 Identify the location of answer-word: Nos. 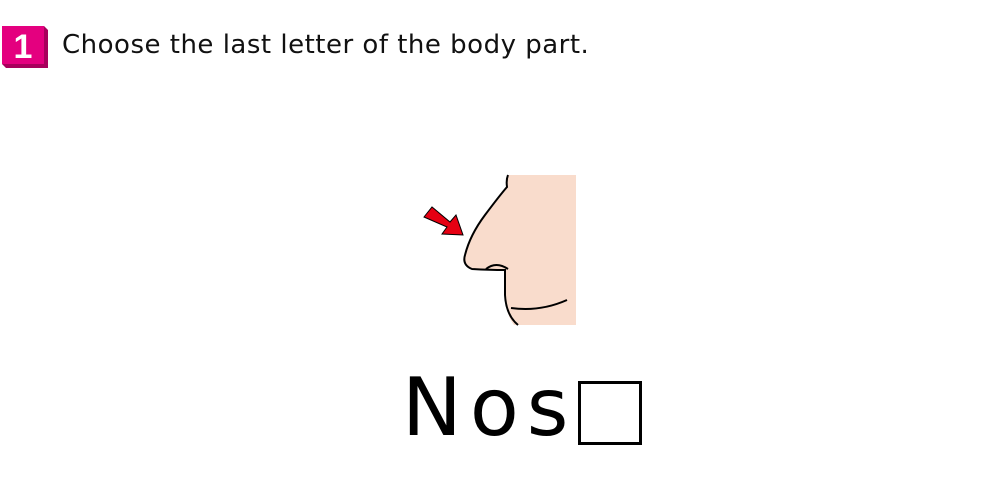
(522, 408).